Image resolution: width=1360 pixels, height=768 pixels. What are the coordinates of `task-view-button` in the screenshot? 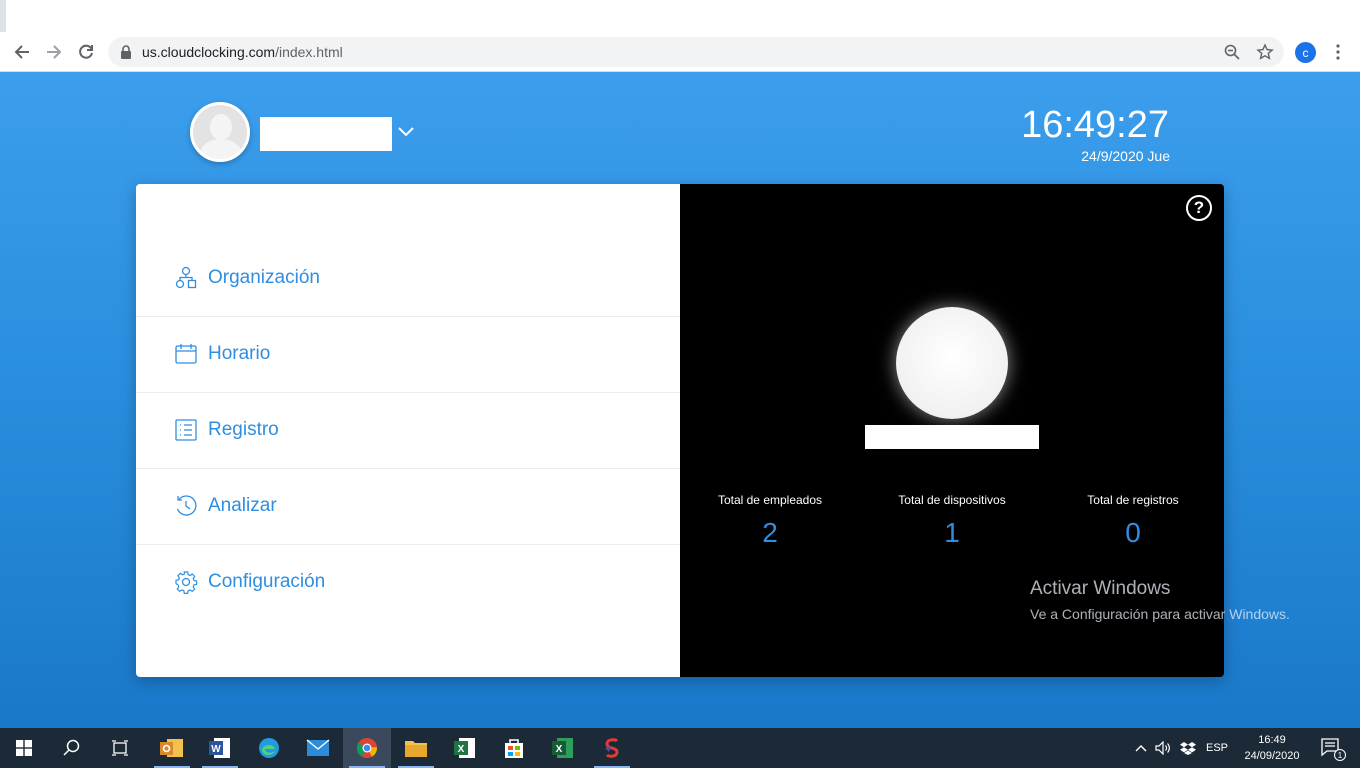 It's located at (120, 748).